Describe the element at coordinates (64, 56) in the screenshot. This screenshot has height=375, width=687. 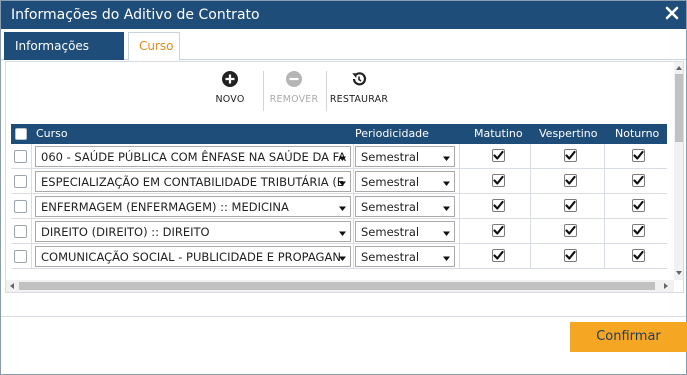
I see `tab-general-info: Informações gerais` at that location.